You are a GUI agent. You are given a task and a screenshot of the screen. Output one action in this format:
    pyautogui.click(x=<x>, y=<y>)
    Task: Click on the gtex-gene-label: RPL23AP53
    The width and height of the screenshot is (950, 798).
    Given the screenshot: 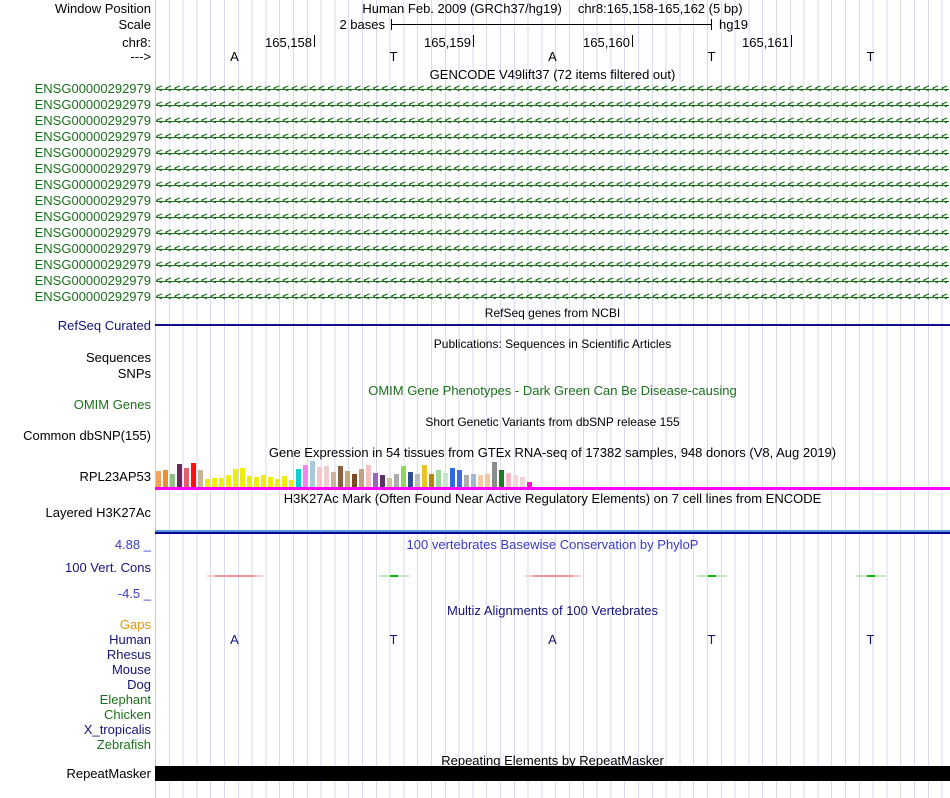 What is the action you would take?
    pyautogui.click(x=75, y=477)
    